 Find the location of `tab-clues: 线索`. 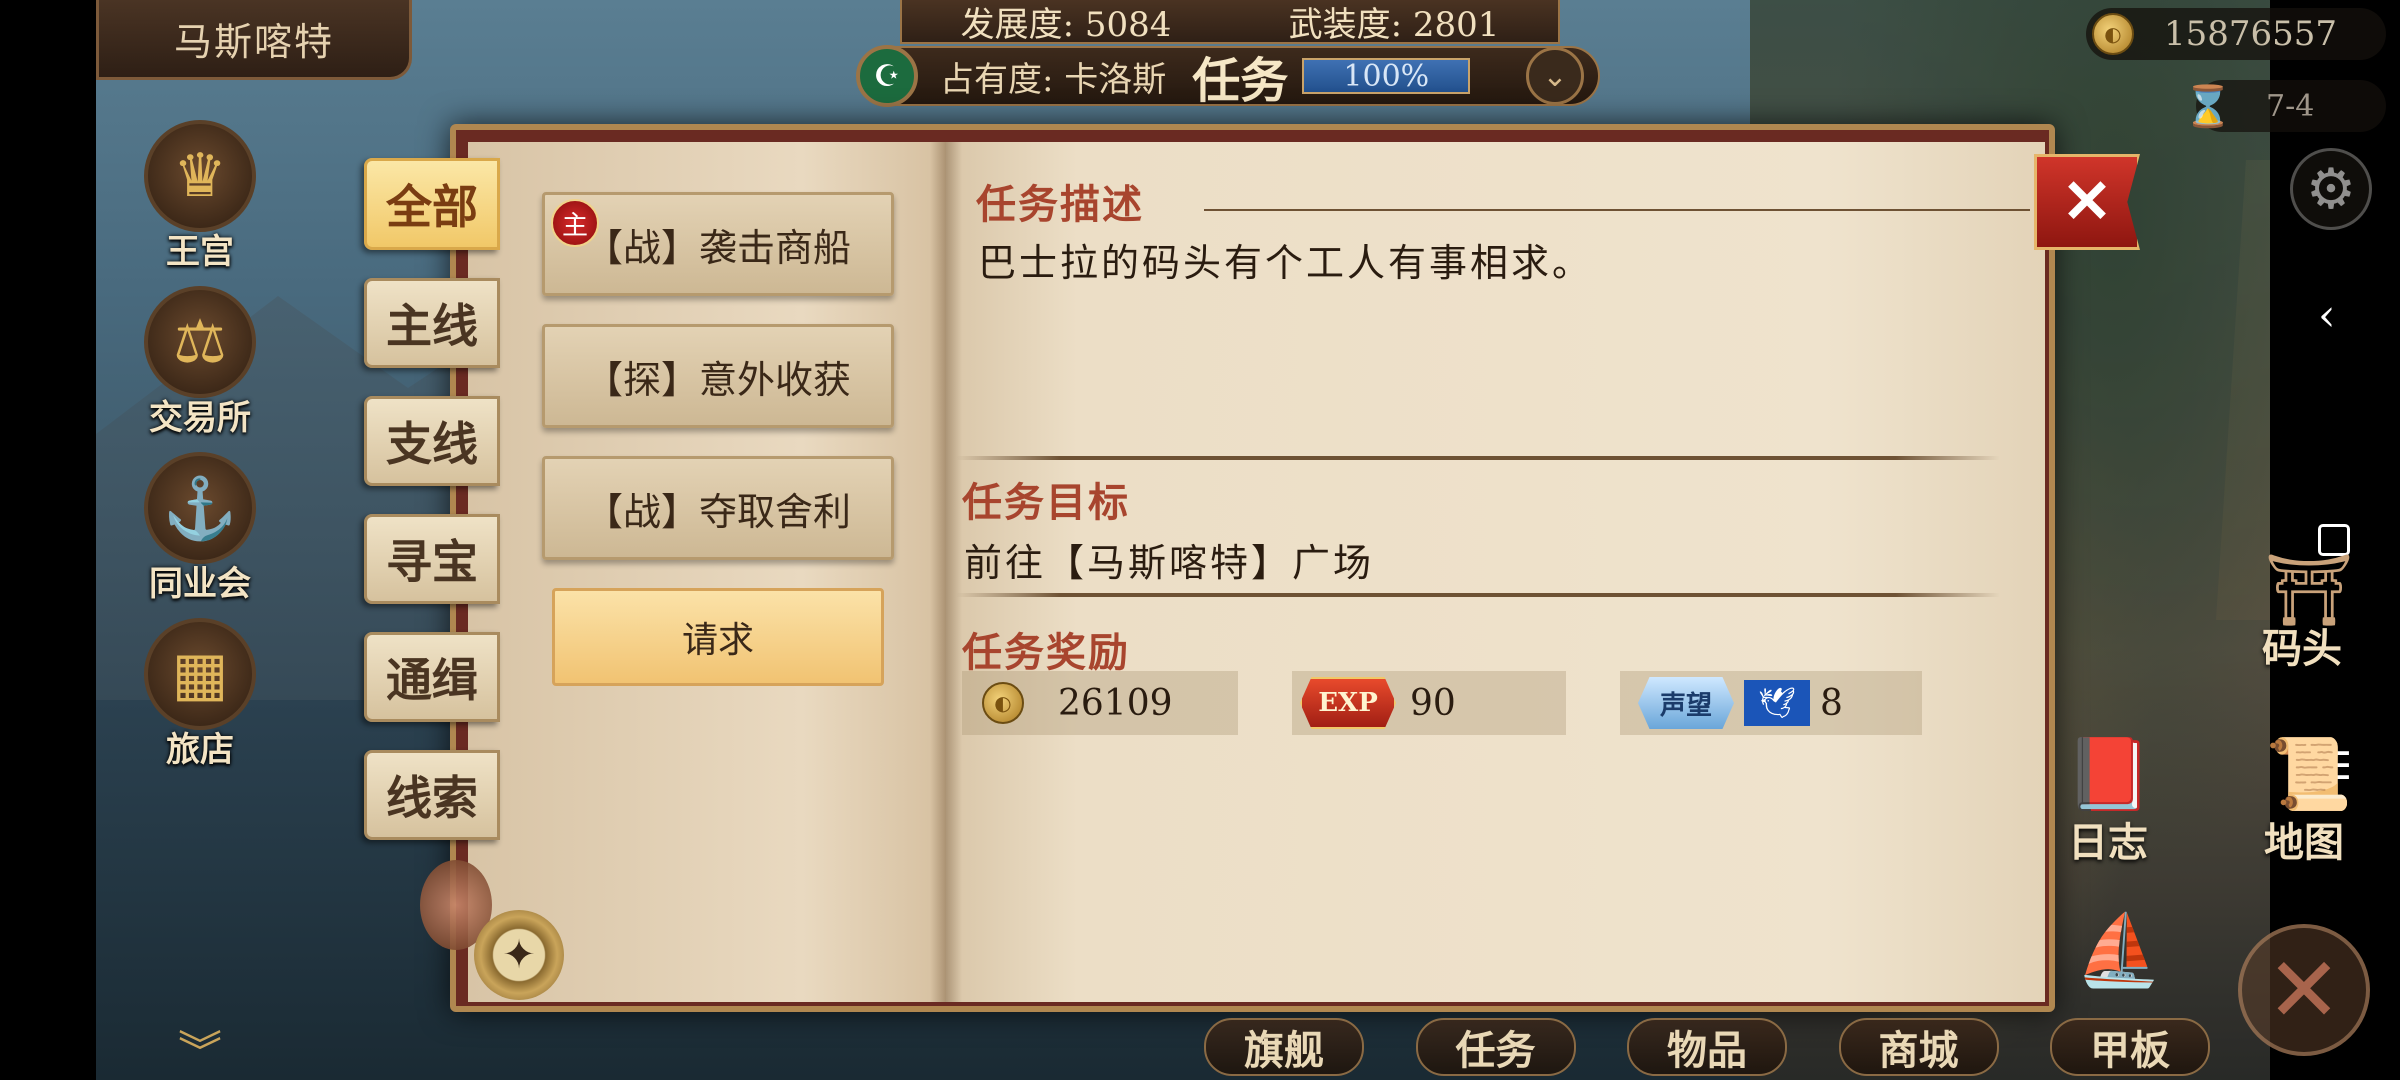

tab-clues: 线索 is located at coordinates (432, 795).